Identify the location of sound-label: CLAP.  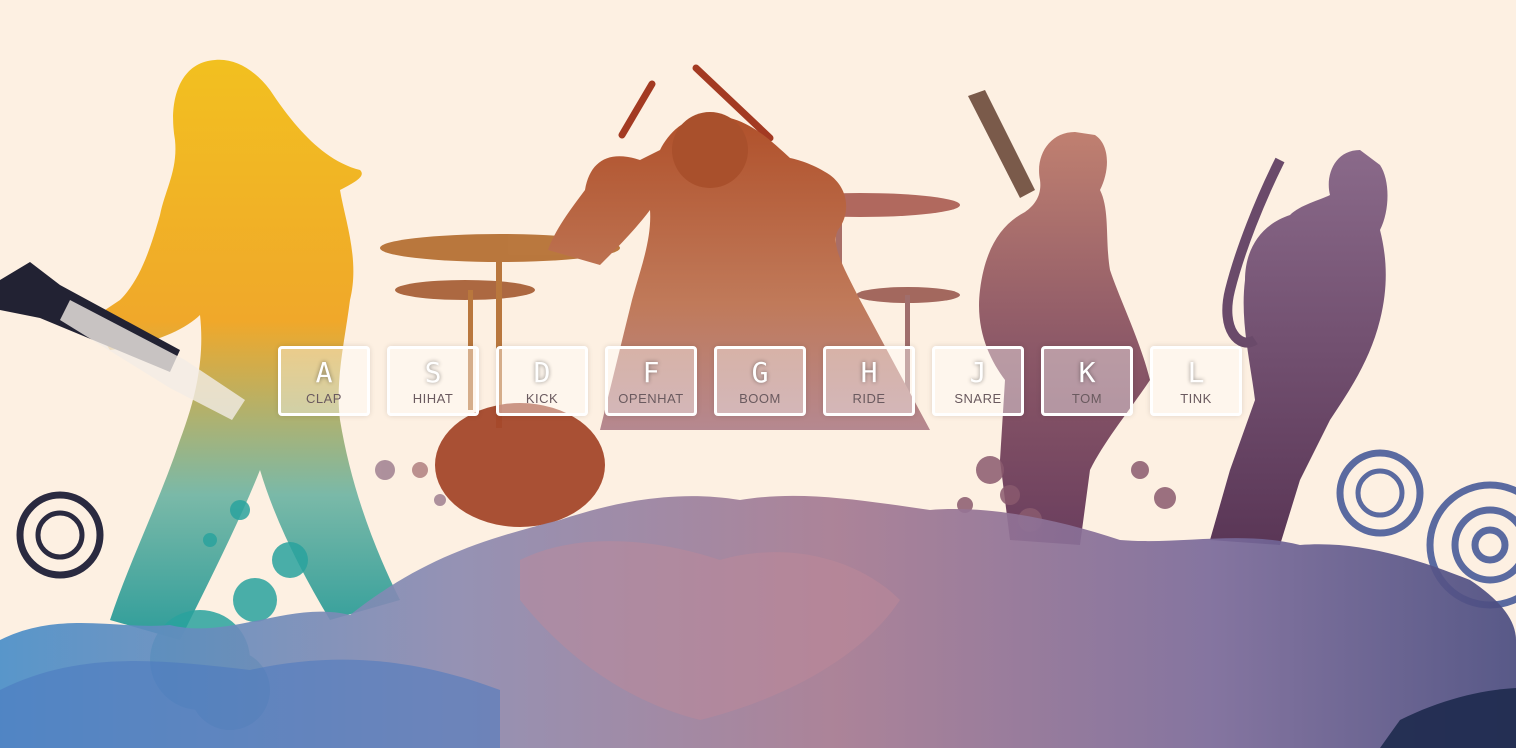
(324, 398).